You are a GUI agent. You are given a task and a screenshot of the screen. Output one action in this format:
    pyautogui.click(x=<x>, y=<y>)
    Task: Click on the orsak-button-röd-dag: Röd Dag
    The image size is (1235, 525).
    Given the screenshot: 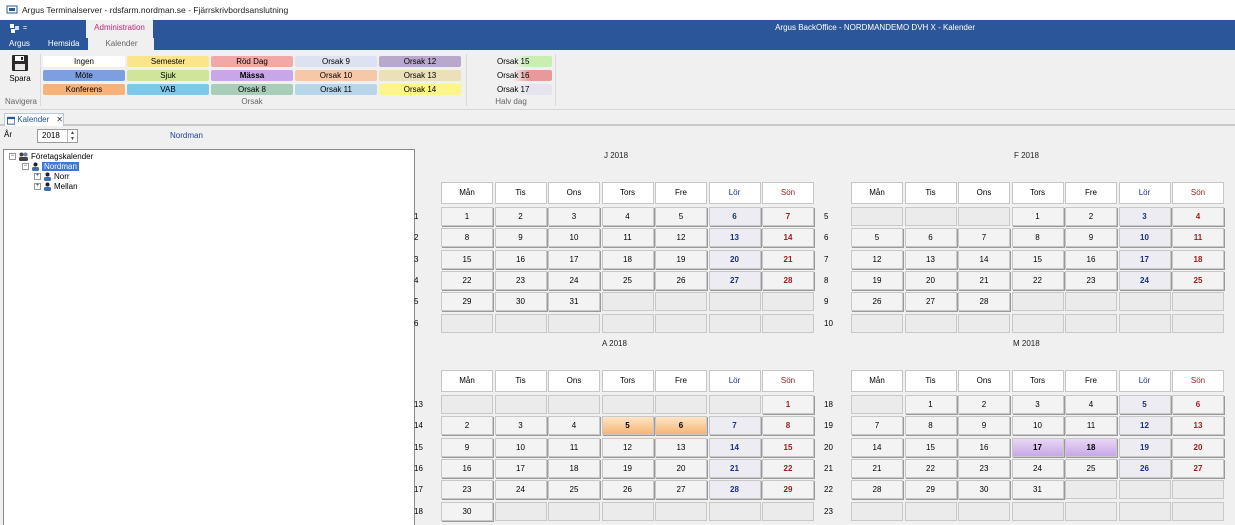 What is the action you would take?
    pyautogui.click(x=252, y=61)
    